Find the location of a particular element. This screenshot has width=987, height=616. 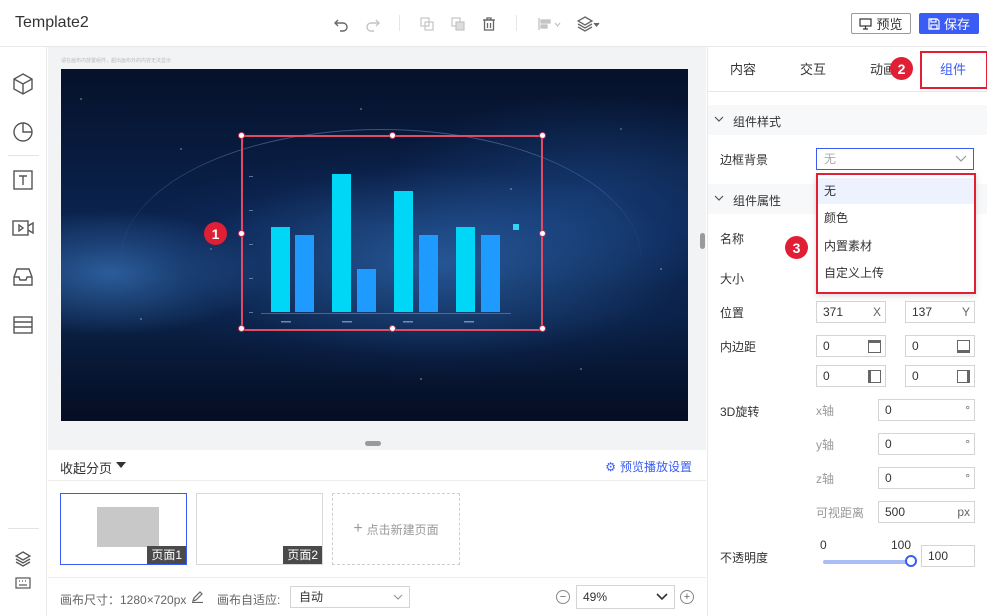

rotate-z-input: 0 ° is located at coordinates (926, 478).